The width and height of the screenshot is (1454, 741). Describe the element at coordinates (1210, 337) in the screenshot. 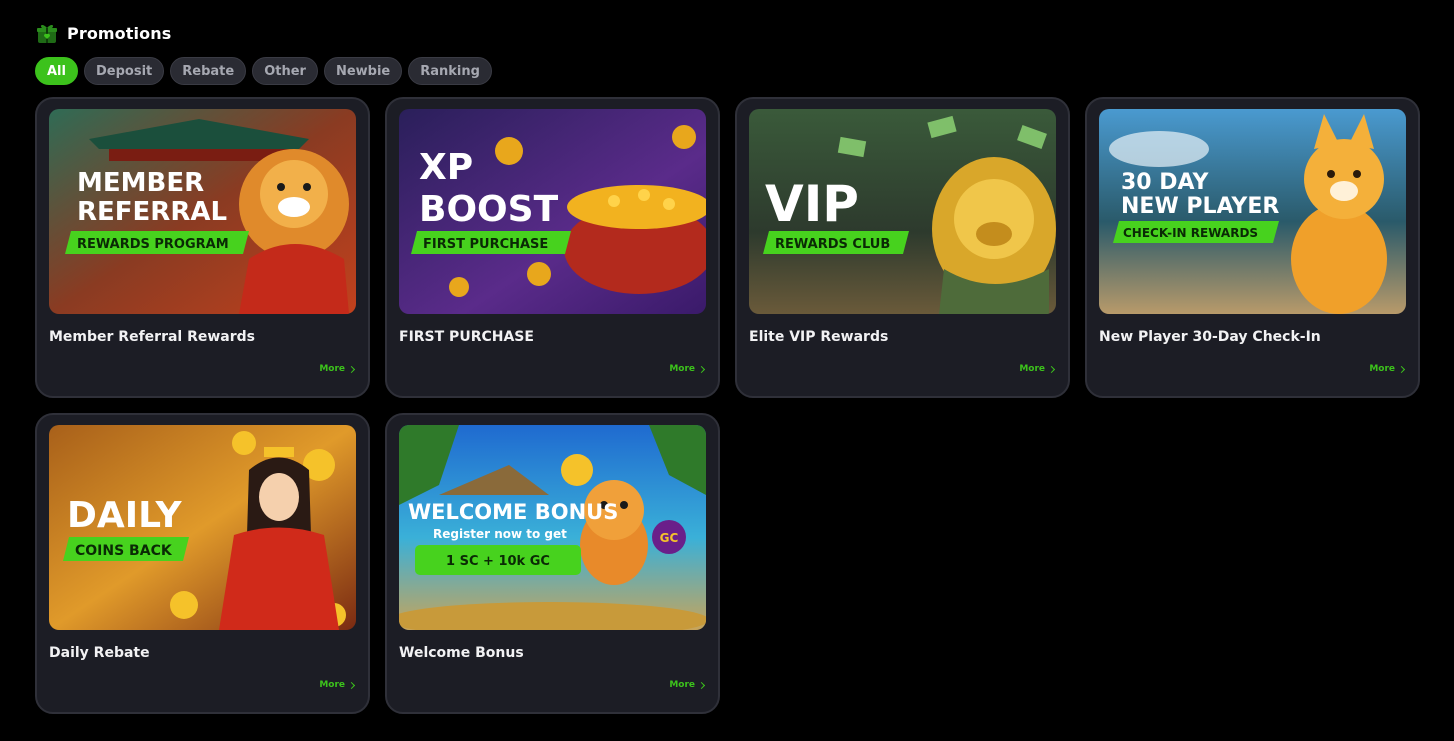

I see `card-title: New Player 30-Day Check-In` at that location.